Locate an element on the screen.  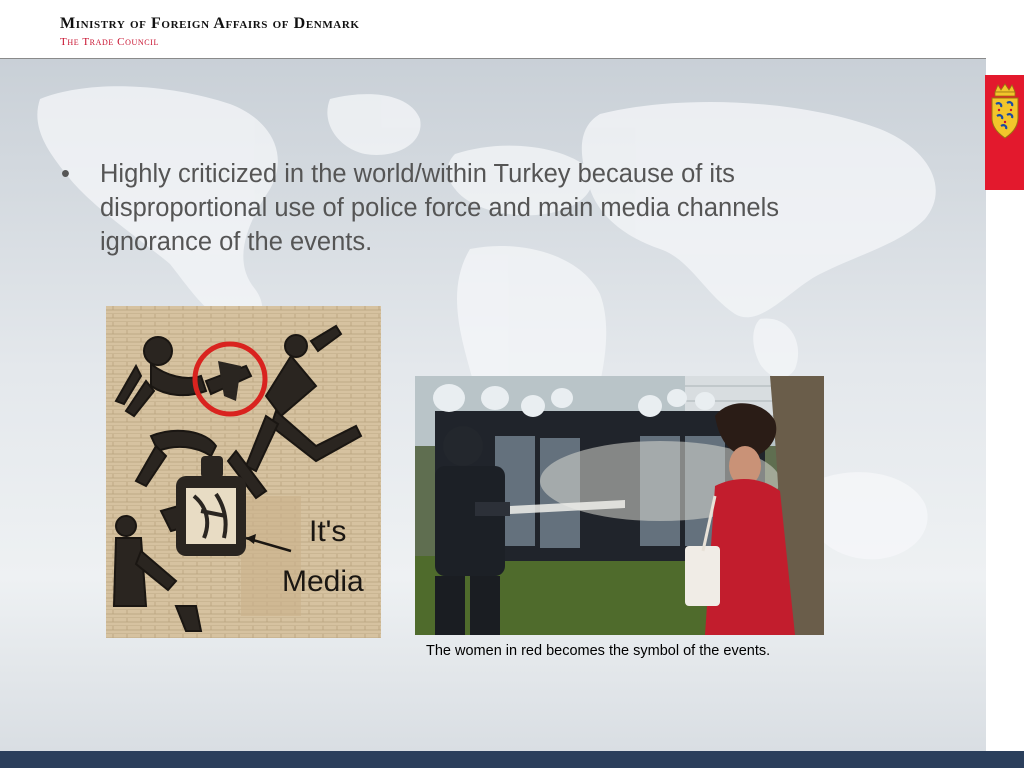
ministry-title: Ministry of Foreign Affairs of Denmark is located at coordinates (210, 23).